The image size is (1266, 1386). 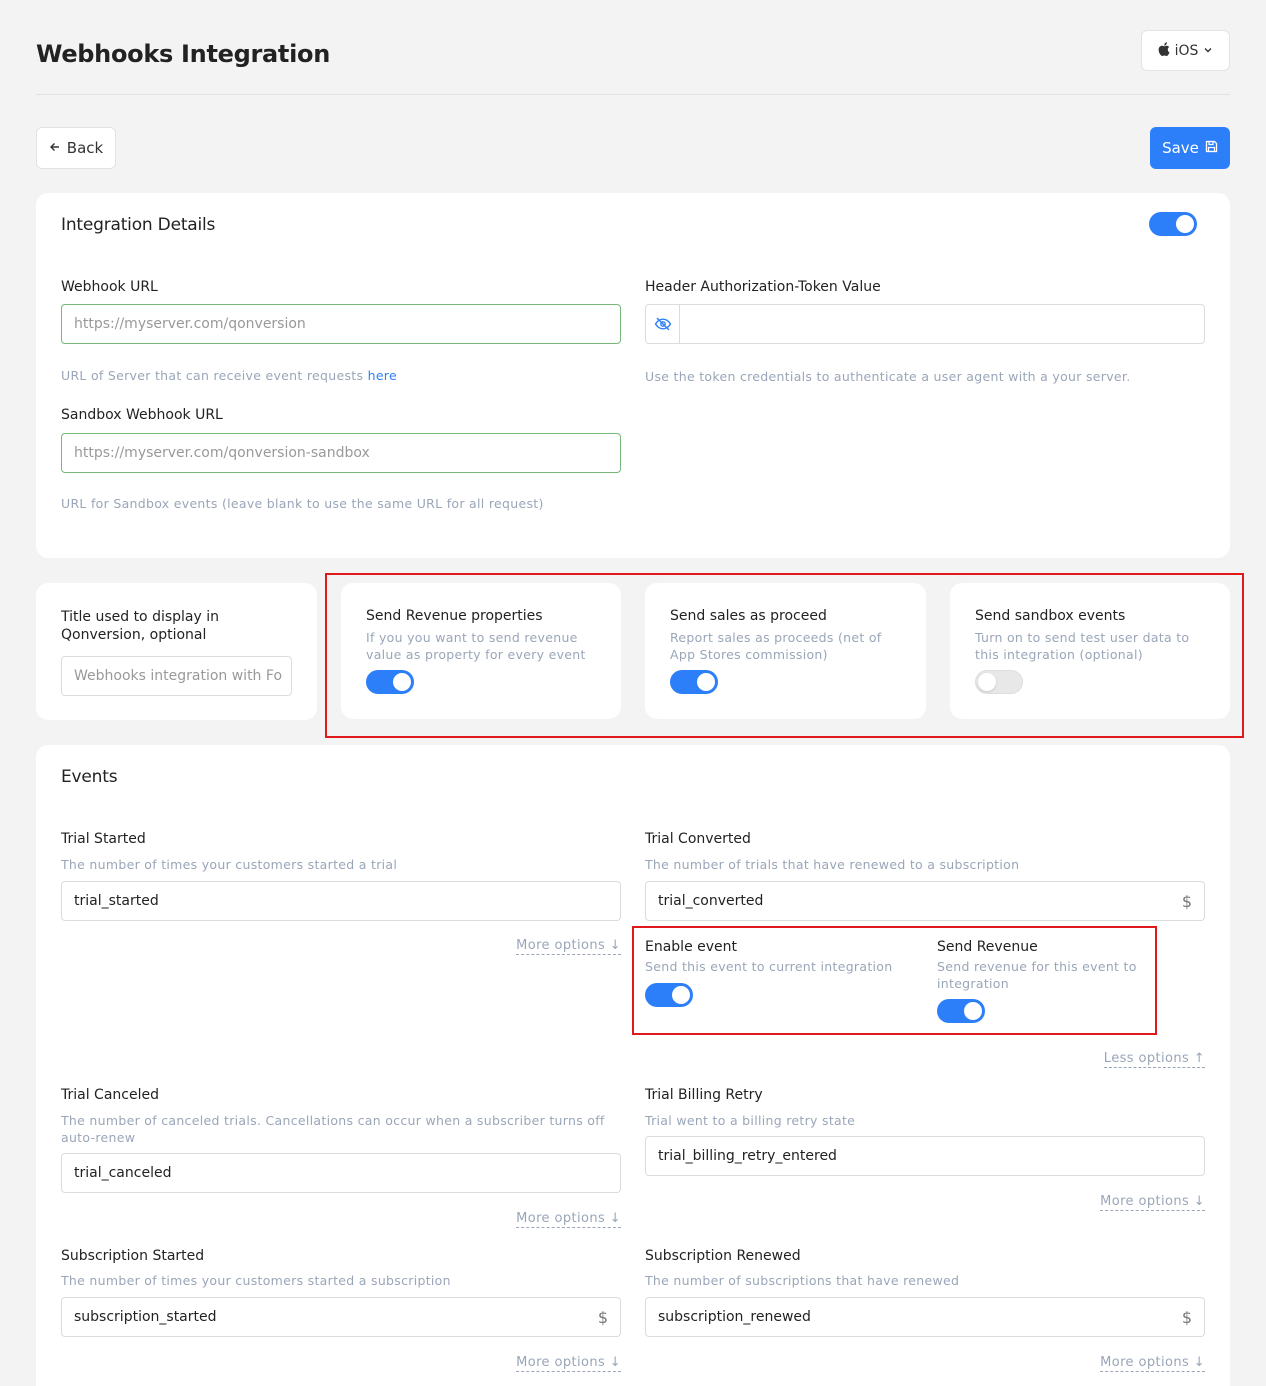 I want to click on token-label: Header Authorization-Token Value, so click(x=763, y=287).